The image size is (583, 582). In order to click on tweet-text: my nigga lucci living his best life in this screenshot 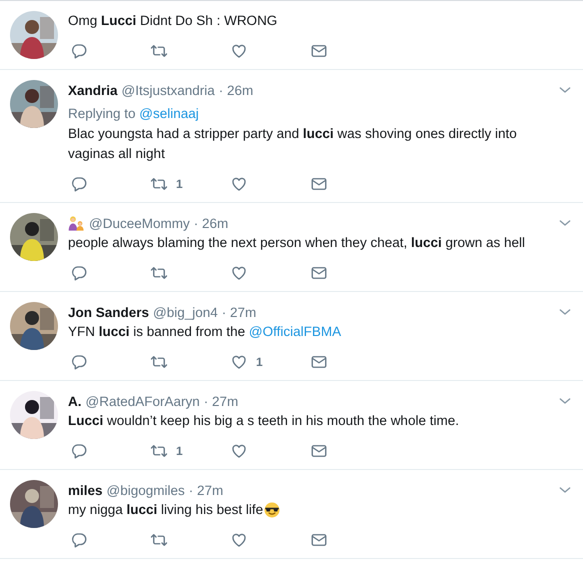, I will do `click(166, 510)`.